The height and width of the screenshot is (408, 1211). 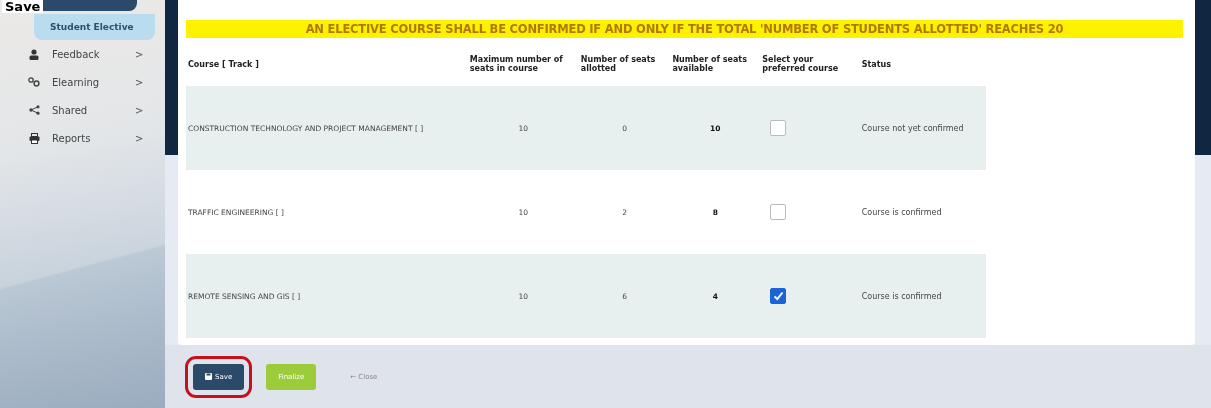 I want to click on share-icon, so click(x=34, y=110).